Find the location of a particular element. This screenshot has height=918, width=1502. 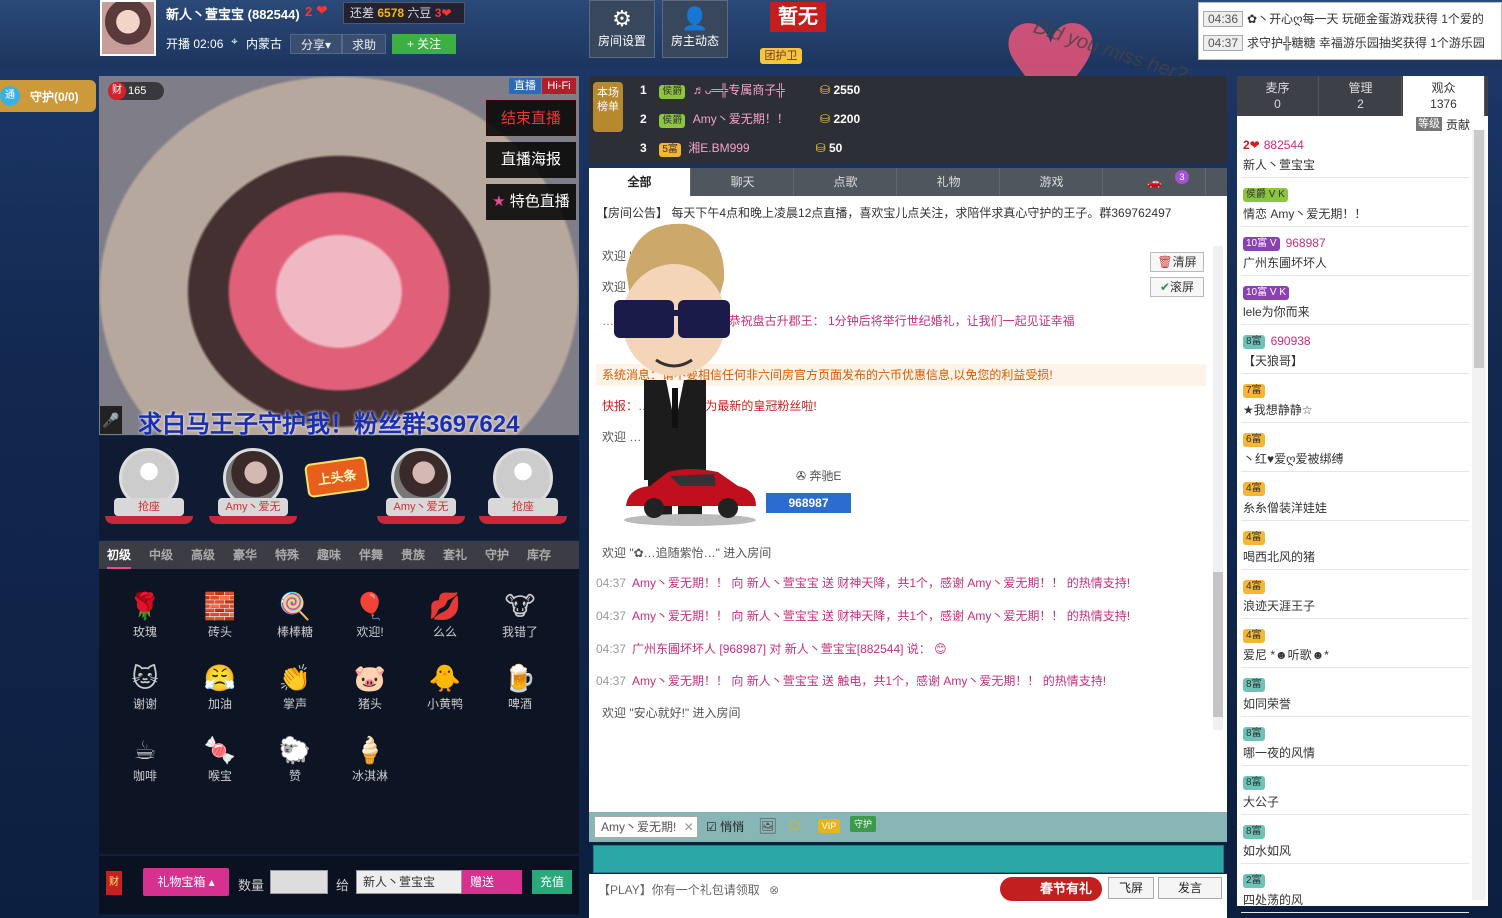

gift-tab: 初级 is located at coordinates (119, 555).